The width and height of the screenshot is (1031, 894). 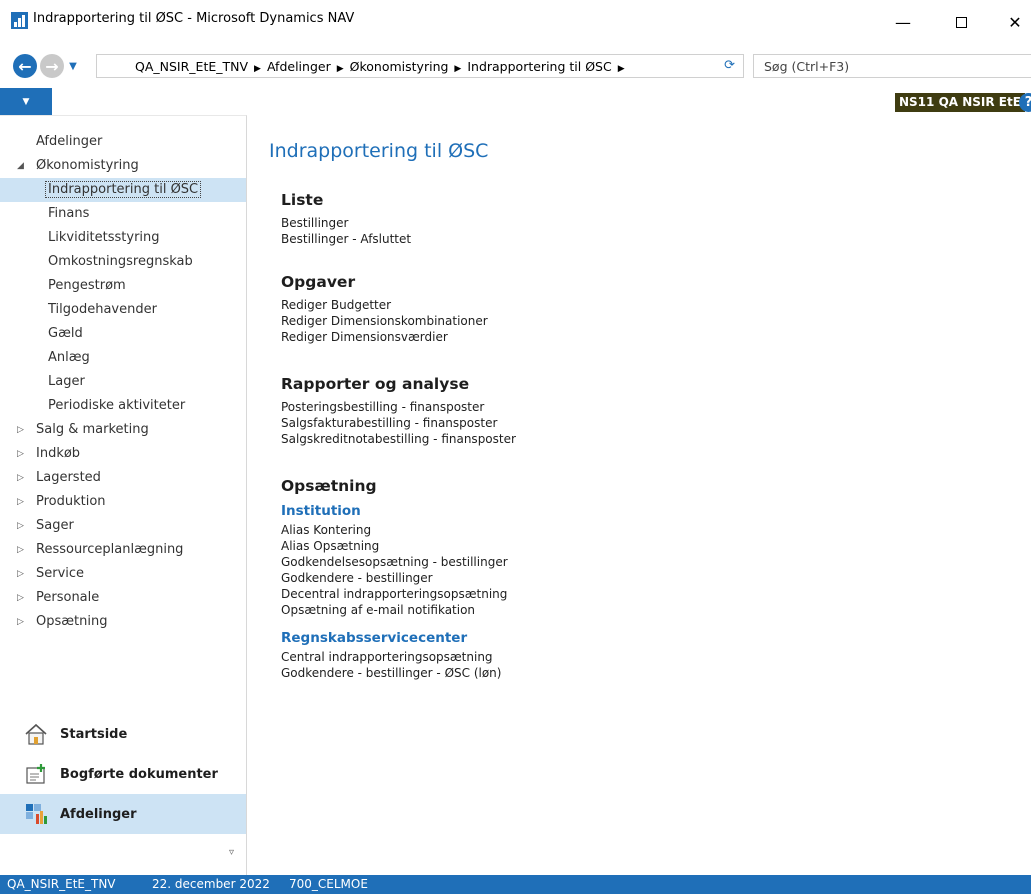 I want to click on tree-item-finans: Finans, so click(x=123, y=214).